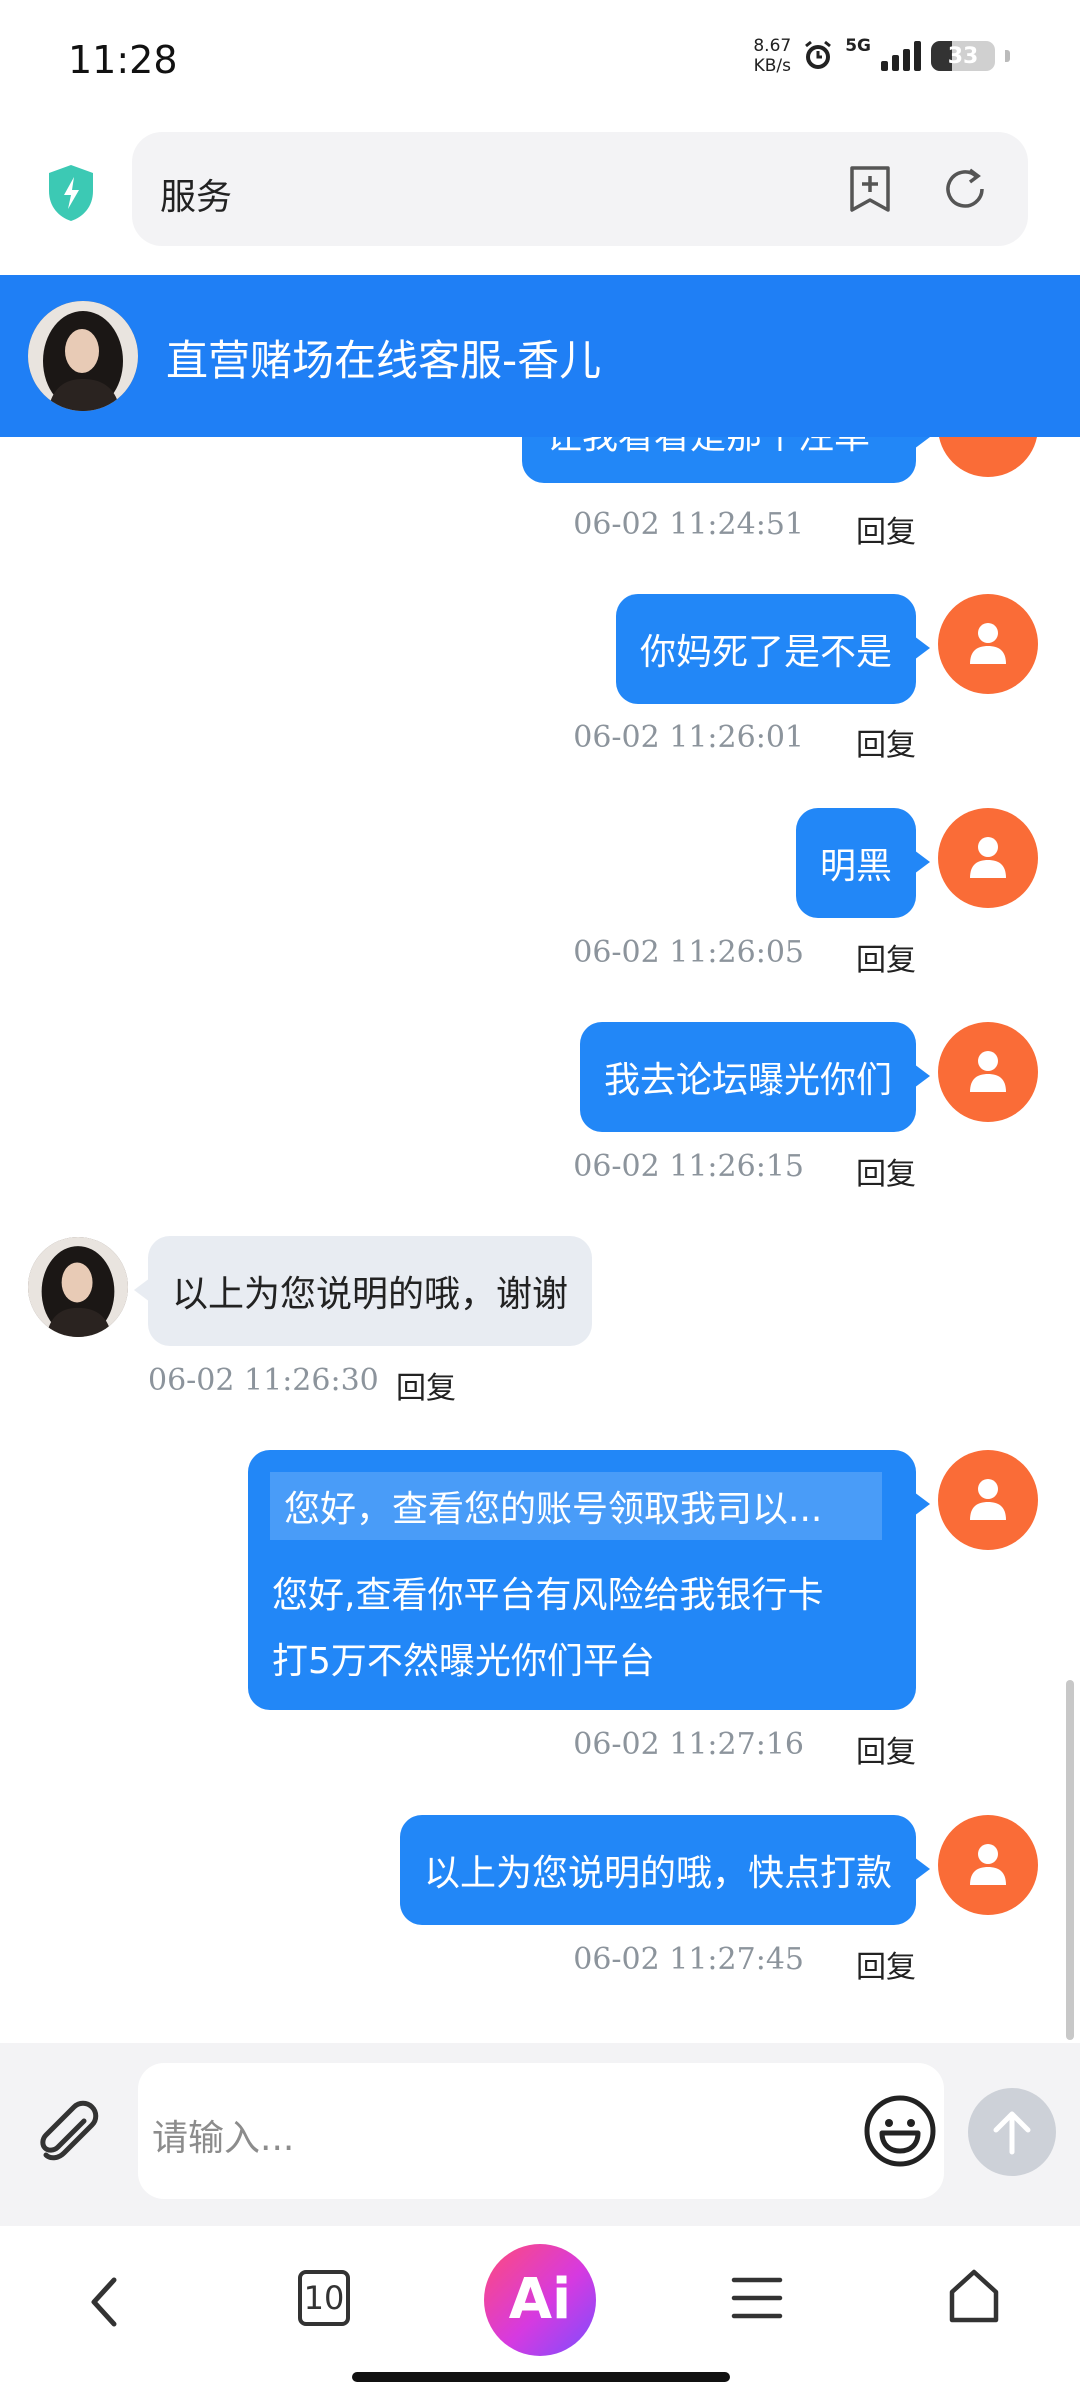 This screenshot has height=2400, width=1080. I want to click on message-time: 06-02 11:26:15, so click(688, 1166).